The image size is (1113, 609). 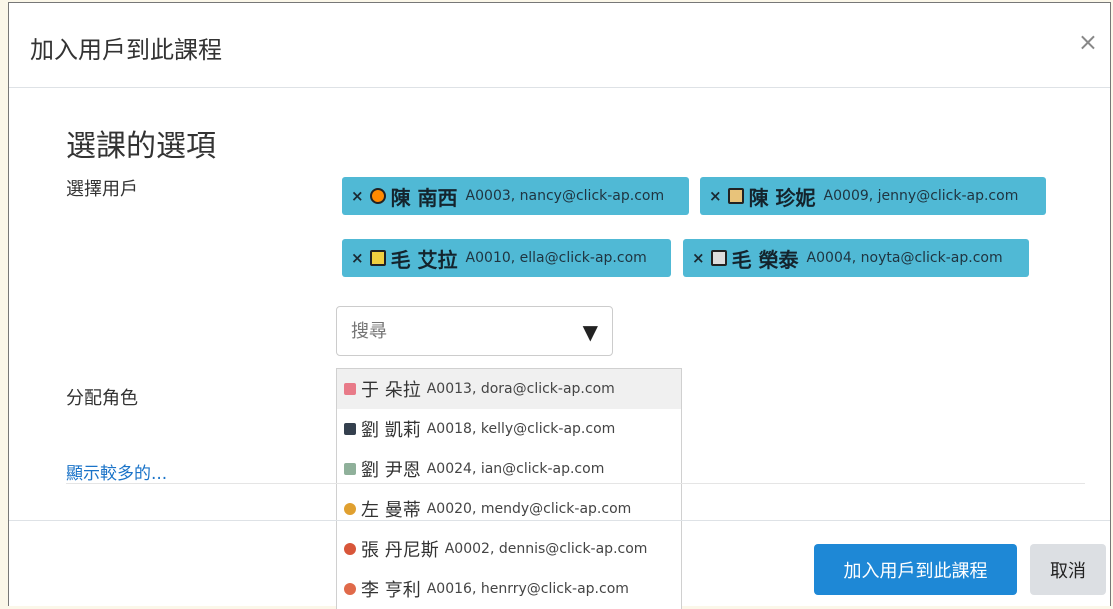 I want to click on user-option: 左 曼蒂 A0020, mendy@click-ap.com, so click(x=509, y=509).